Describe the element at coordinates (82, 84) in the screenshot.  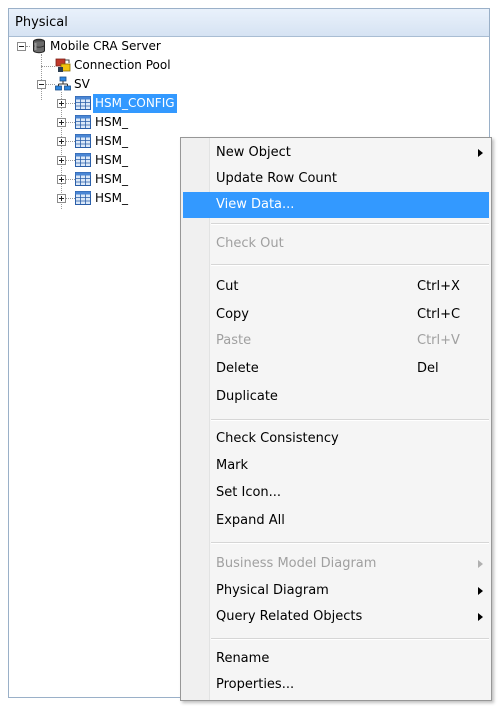
I see `tree-node-label: SV` at that location.